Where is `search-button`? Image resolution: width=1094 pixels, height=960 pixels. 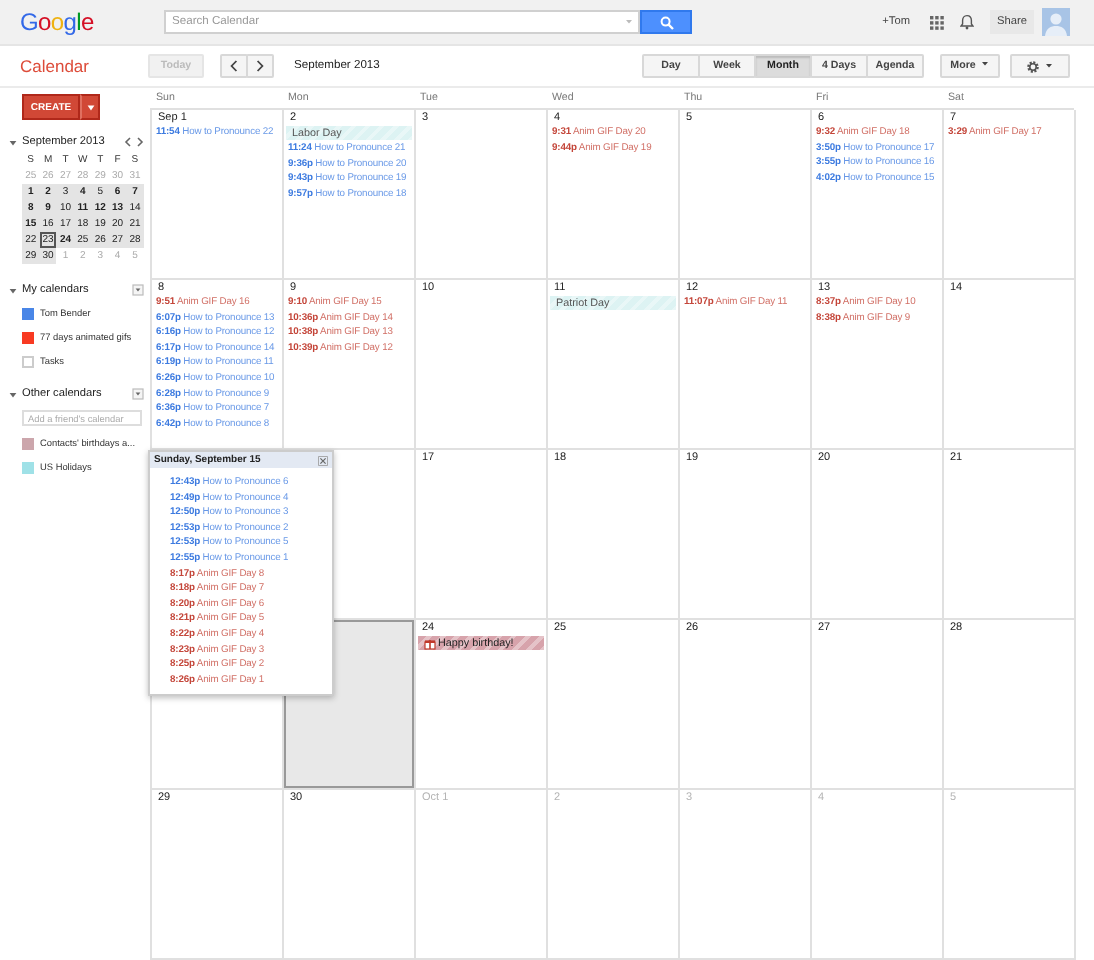
search-button is located at coordinates (666, 22).